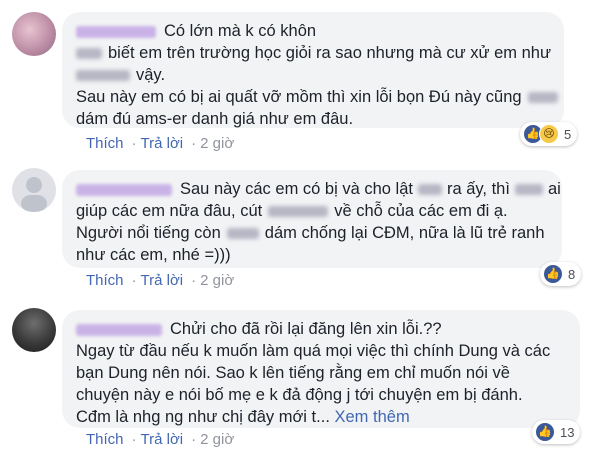  I want to click on comment-line: Chửi cho đã rồi lại đăng lên xin lỗi.??, so click(321, 329).